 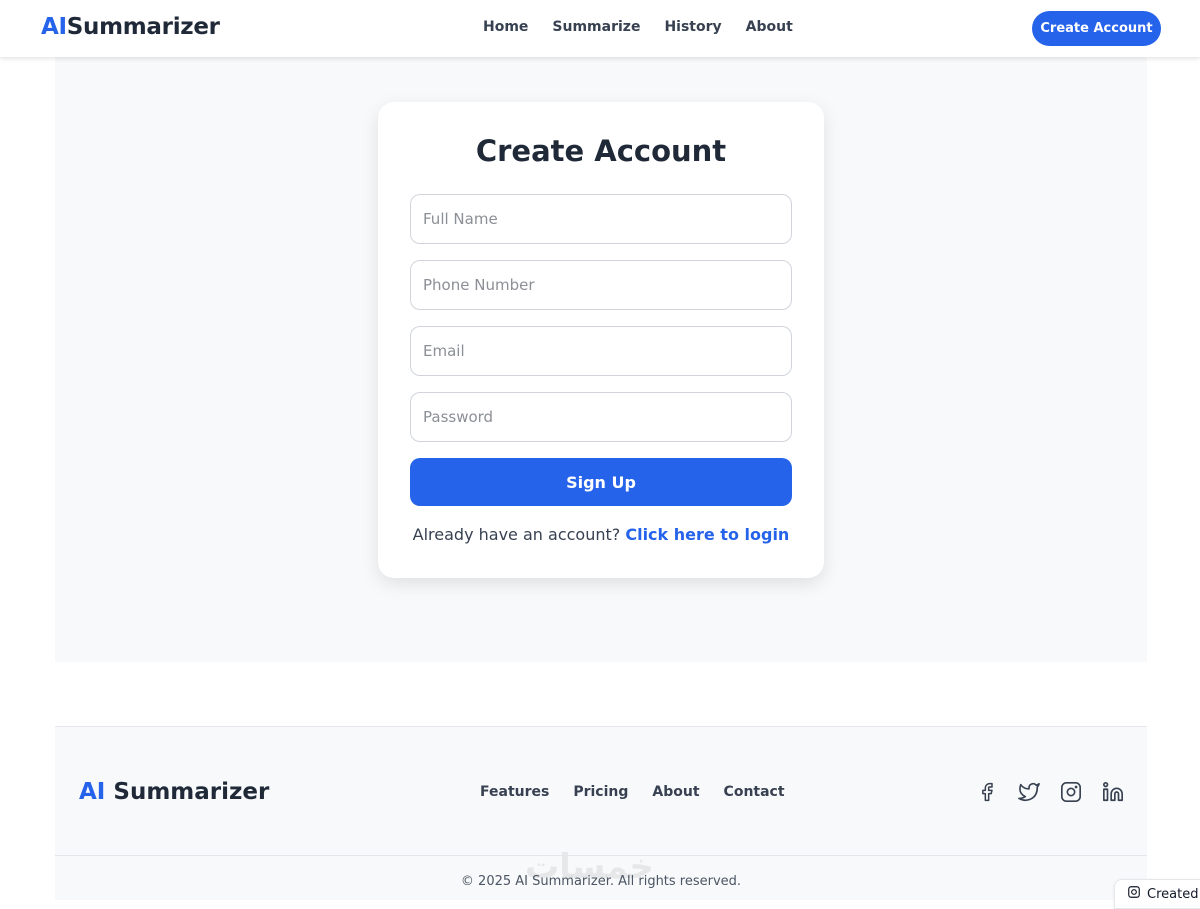 I want to click on email-input, so click(x=601, y=351).